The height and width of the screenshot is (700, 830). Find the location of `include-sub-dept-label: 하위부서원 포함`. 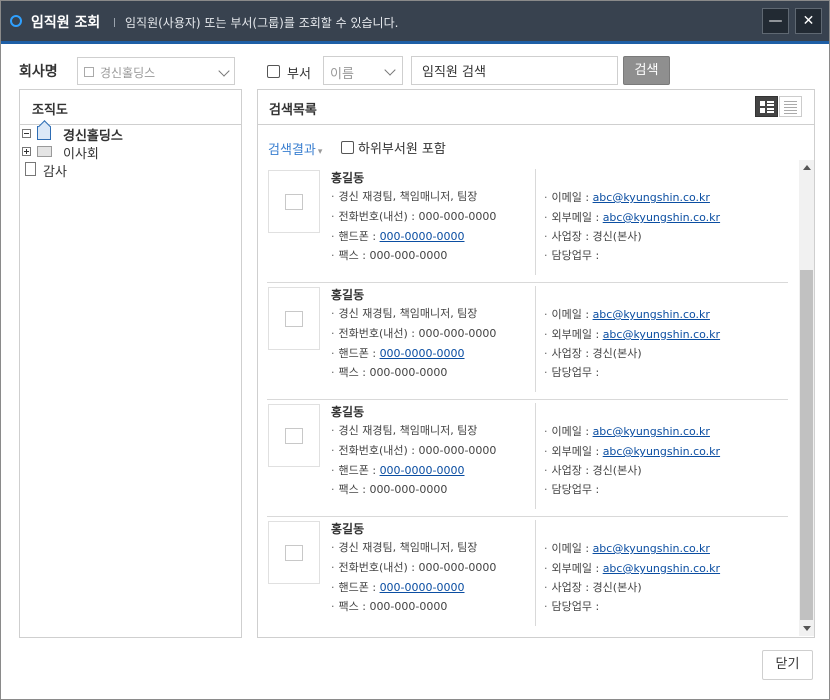

include-sub-dept-label: 하위부서원 포함 is located at coordinates (402, 147).